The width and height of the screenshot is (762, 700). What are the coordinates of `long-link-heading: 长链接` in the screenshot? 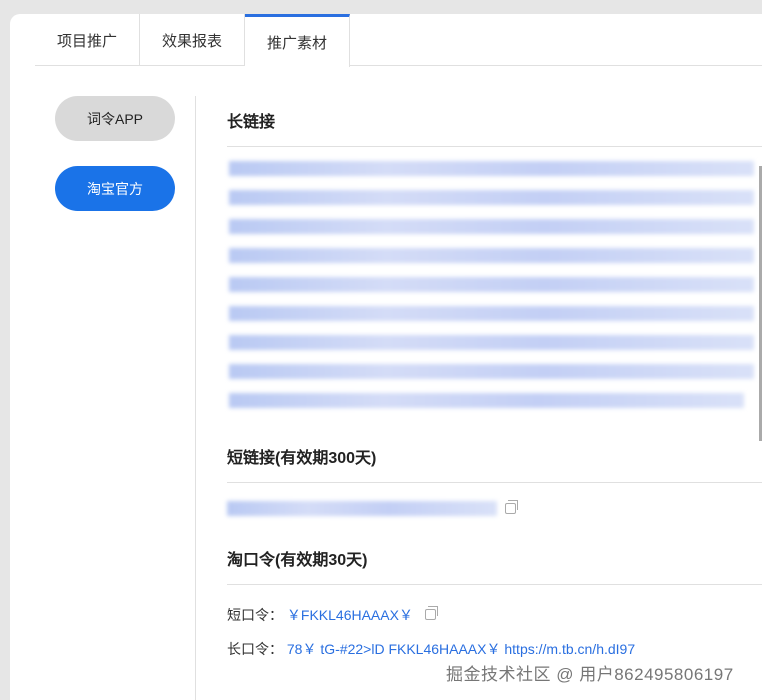 It's located at (494, 121).